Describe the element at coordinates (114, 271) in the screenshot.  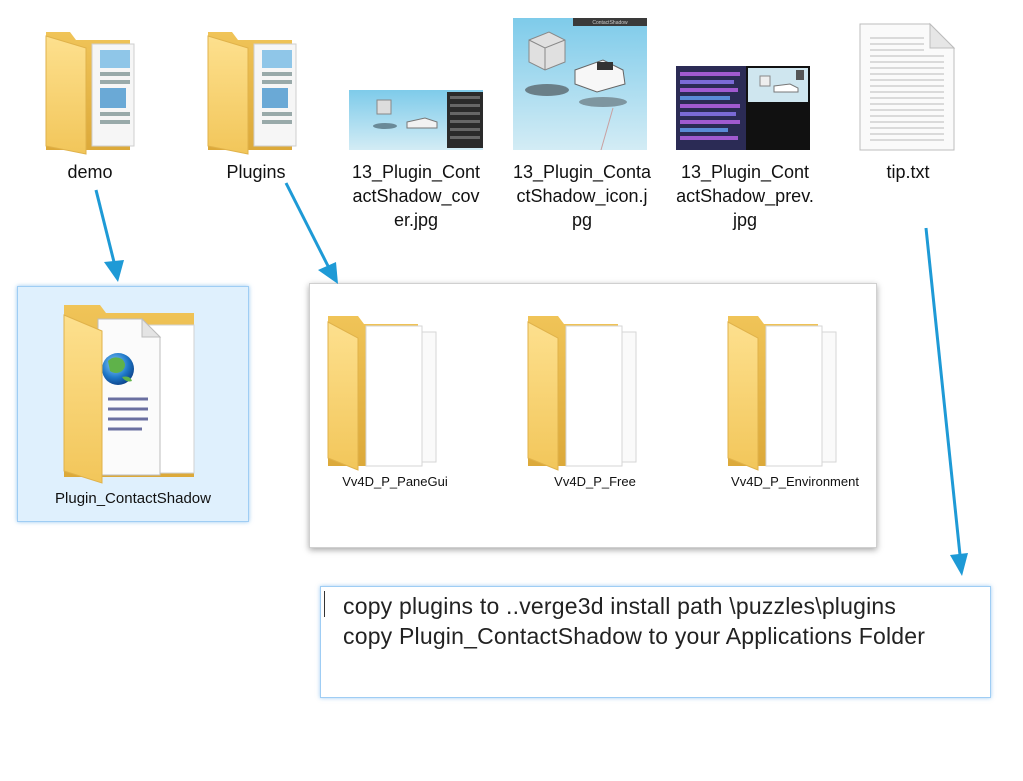
I see `arrowhead-demo` at that location.